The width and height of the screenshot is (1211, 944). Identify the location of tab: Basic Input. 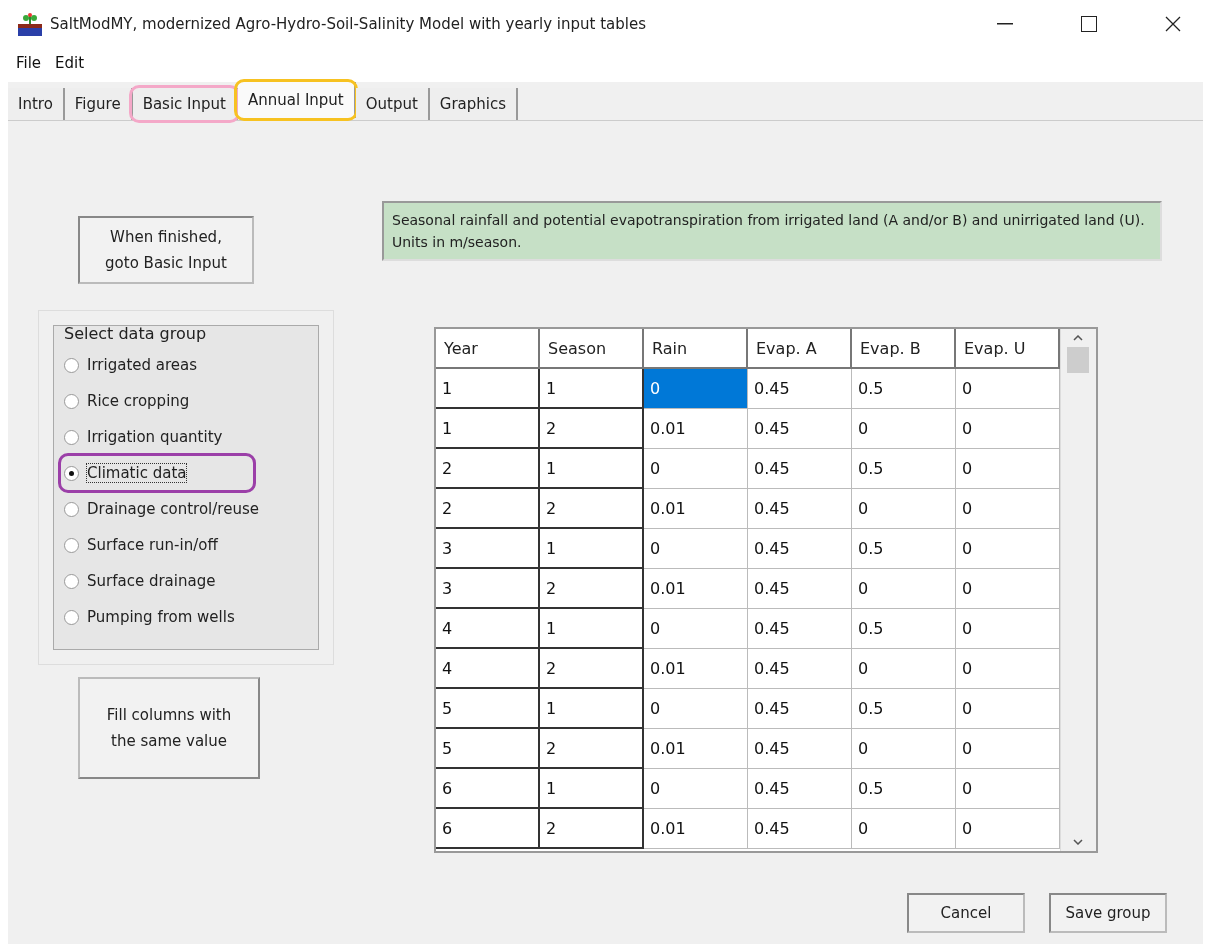
(185, 104).